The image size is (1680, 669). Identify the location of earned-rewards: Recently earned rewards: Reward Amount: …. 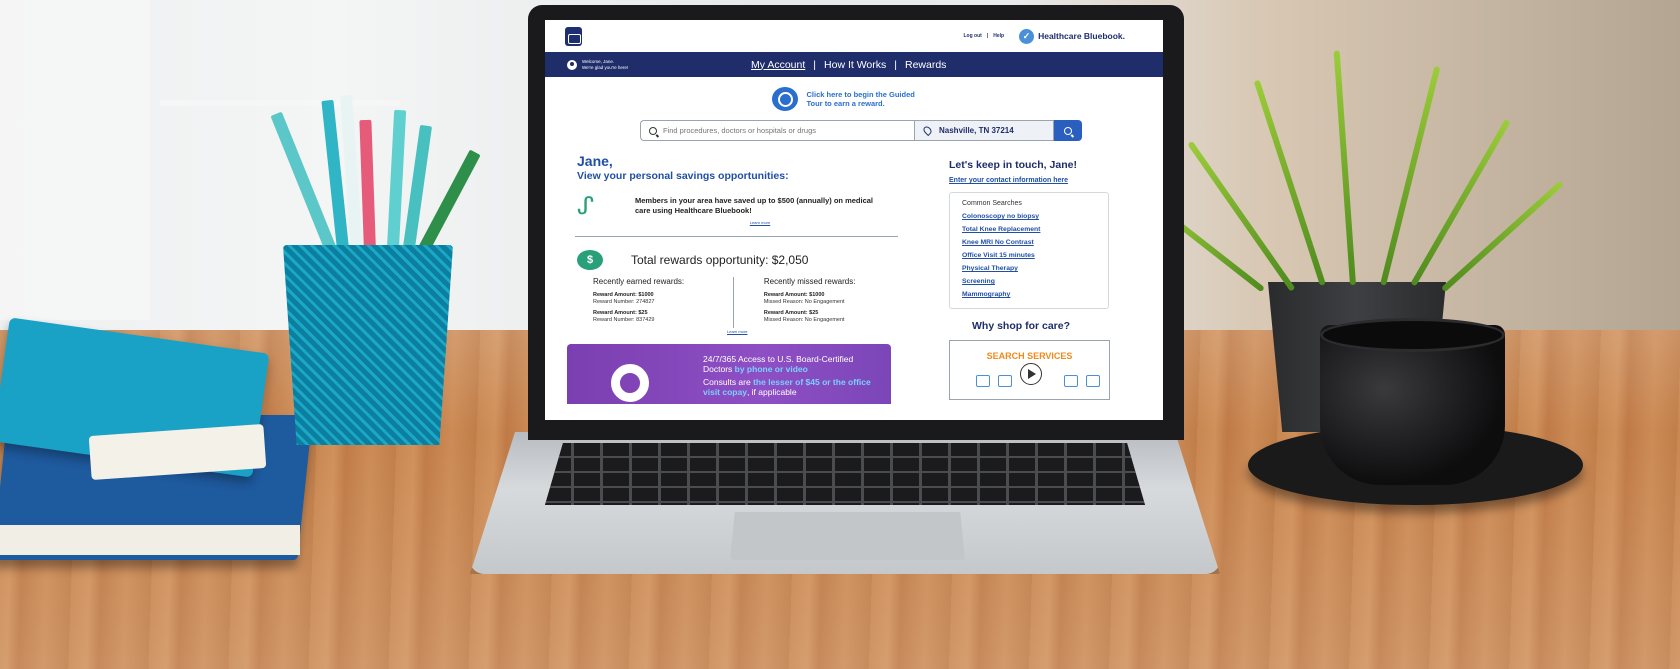
(663, 302).